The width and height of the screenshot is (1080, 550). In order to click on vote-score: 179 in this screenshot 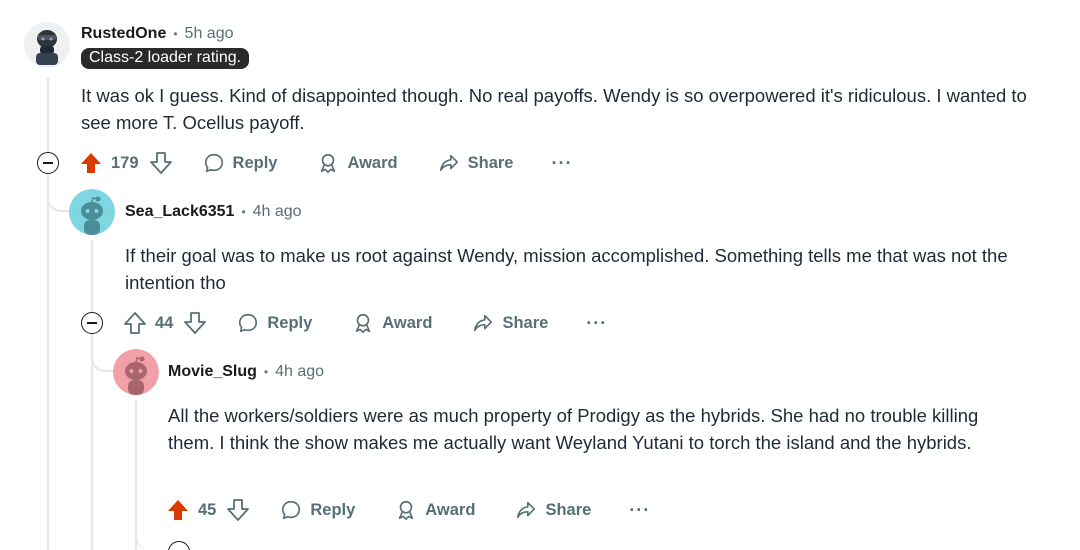, I will do `click(125, 162)`.